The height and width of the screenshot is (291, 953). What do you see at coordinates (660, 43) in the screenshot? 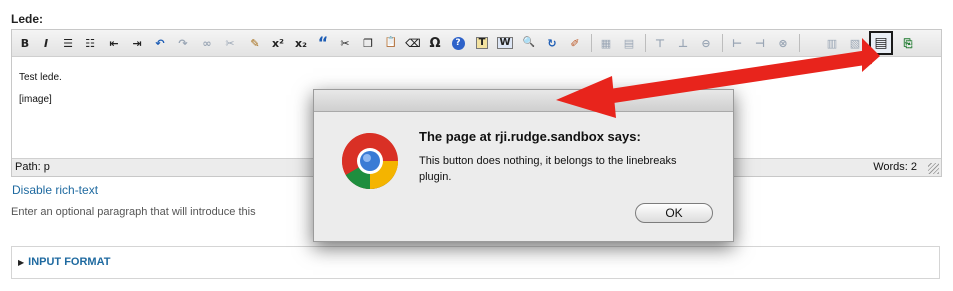
I see `row-before-icon: ⊤` at bounding box center [660, 43].